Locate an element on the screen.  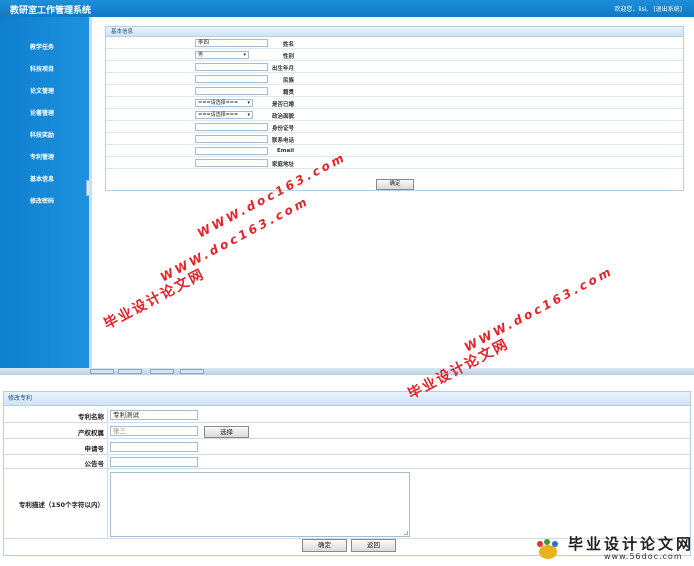
sidebar-item-teaching-tasks: 教学任务 is located at coordinates (44, 48).